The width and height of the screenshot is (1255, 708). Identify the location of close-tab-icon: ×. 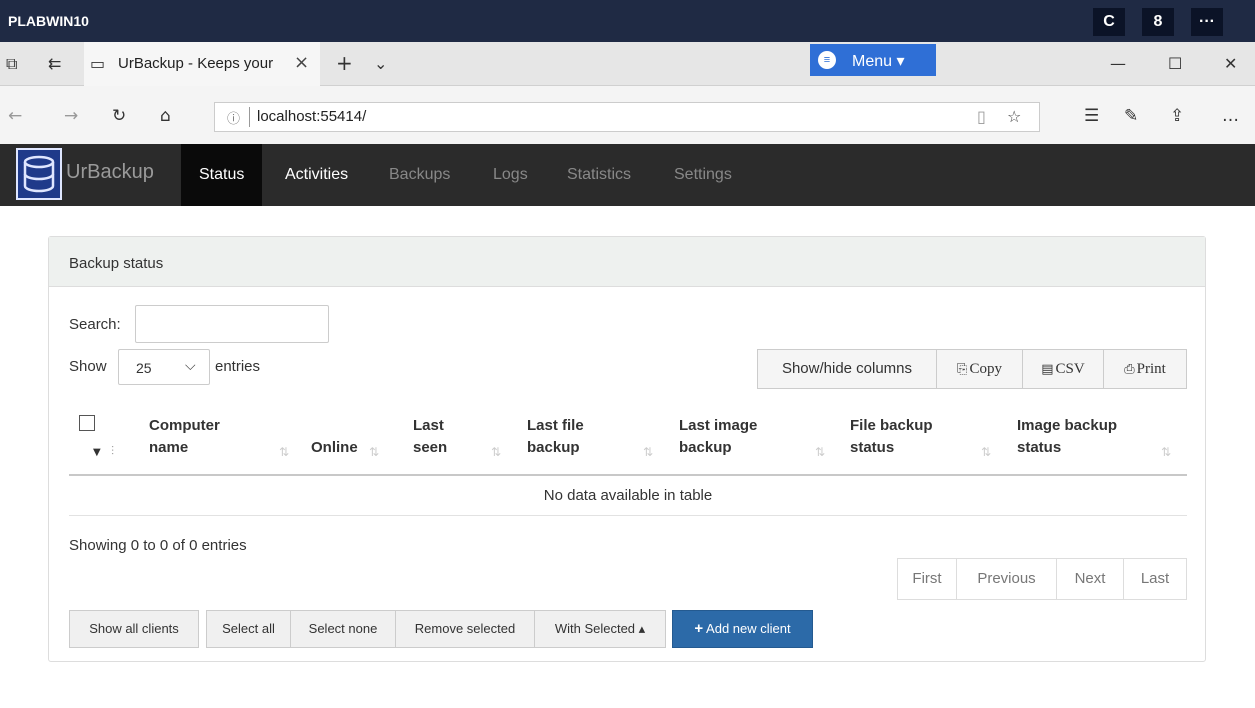
(301, 62).